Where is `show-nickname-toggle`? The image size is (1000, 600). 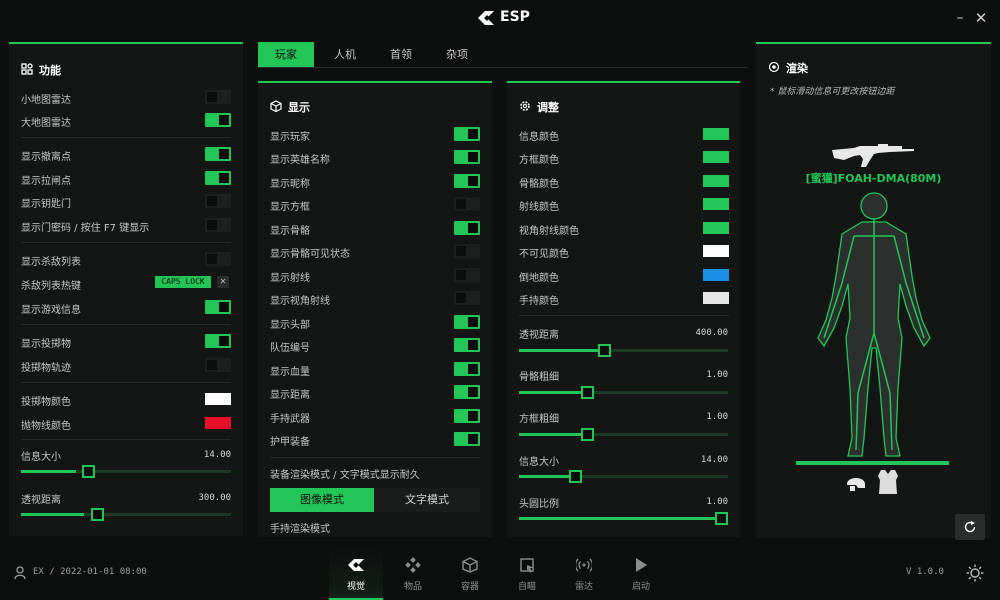 show-nickname-toggle is located at coordinates (467, 181).